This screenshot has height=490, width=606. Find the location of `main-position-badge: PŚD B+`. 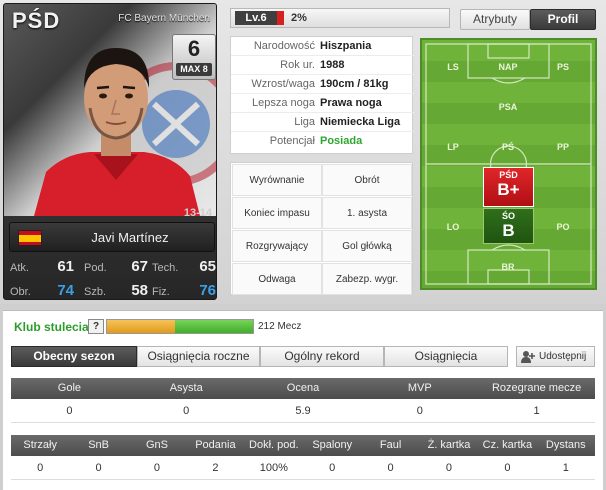

main-position-badge: PŚD B+ is located at coordinates (508, 187).